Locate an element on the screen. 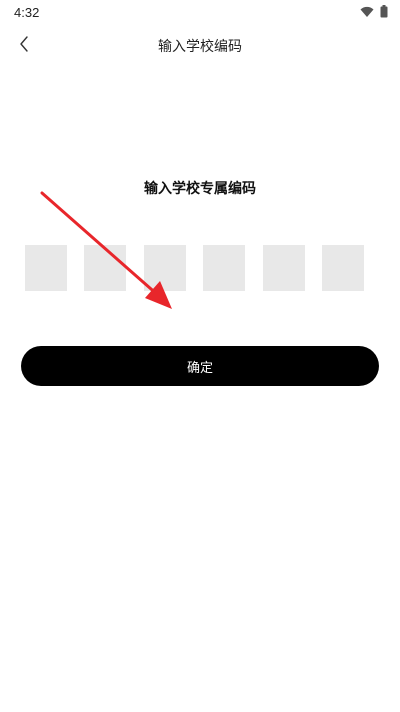 Image resolution: width=400 pixels, height=712 pixels. status-icons is located at coordinates (374, 12).